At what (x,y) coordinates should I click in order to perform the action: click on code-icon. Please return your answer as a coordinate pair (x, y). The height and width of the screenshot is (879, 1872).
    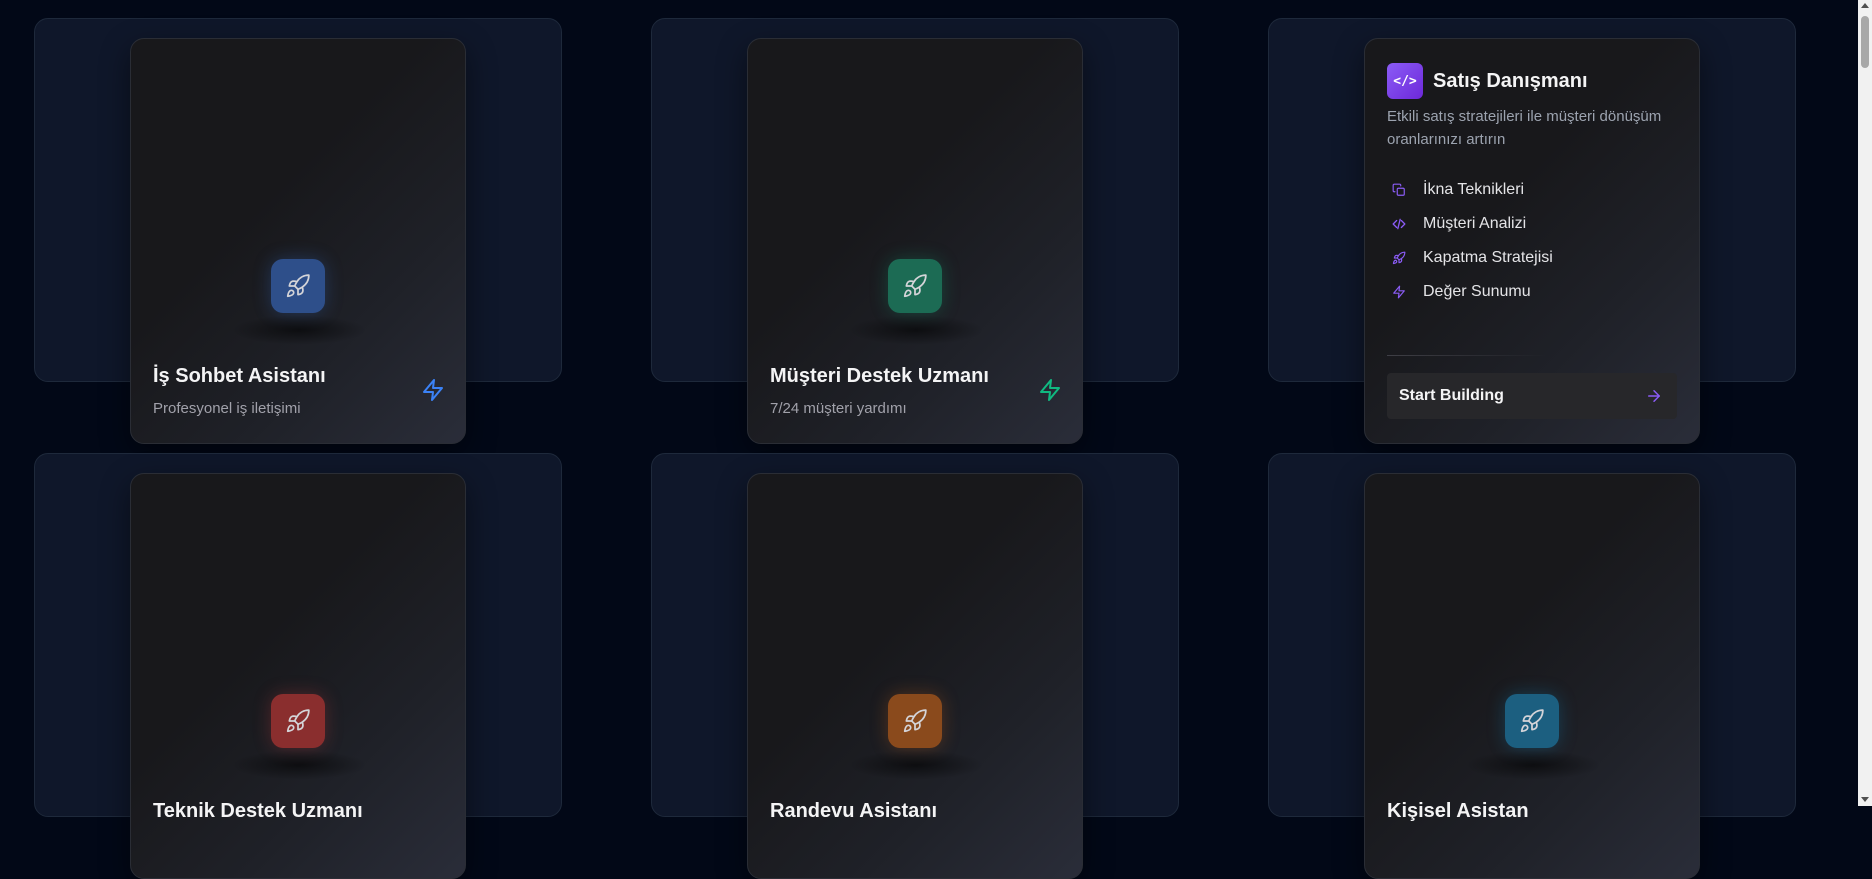
    Looking at the image, I should click on (1399, 224).